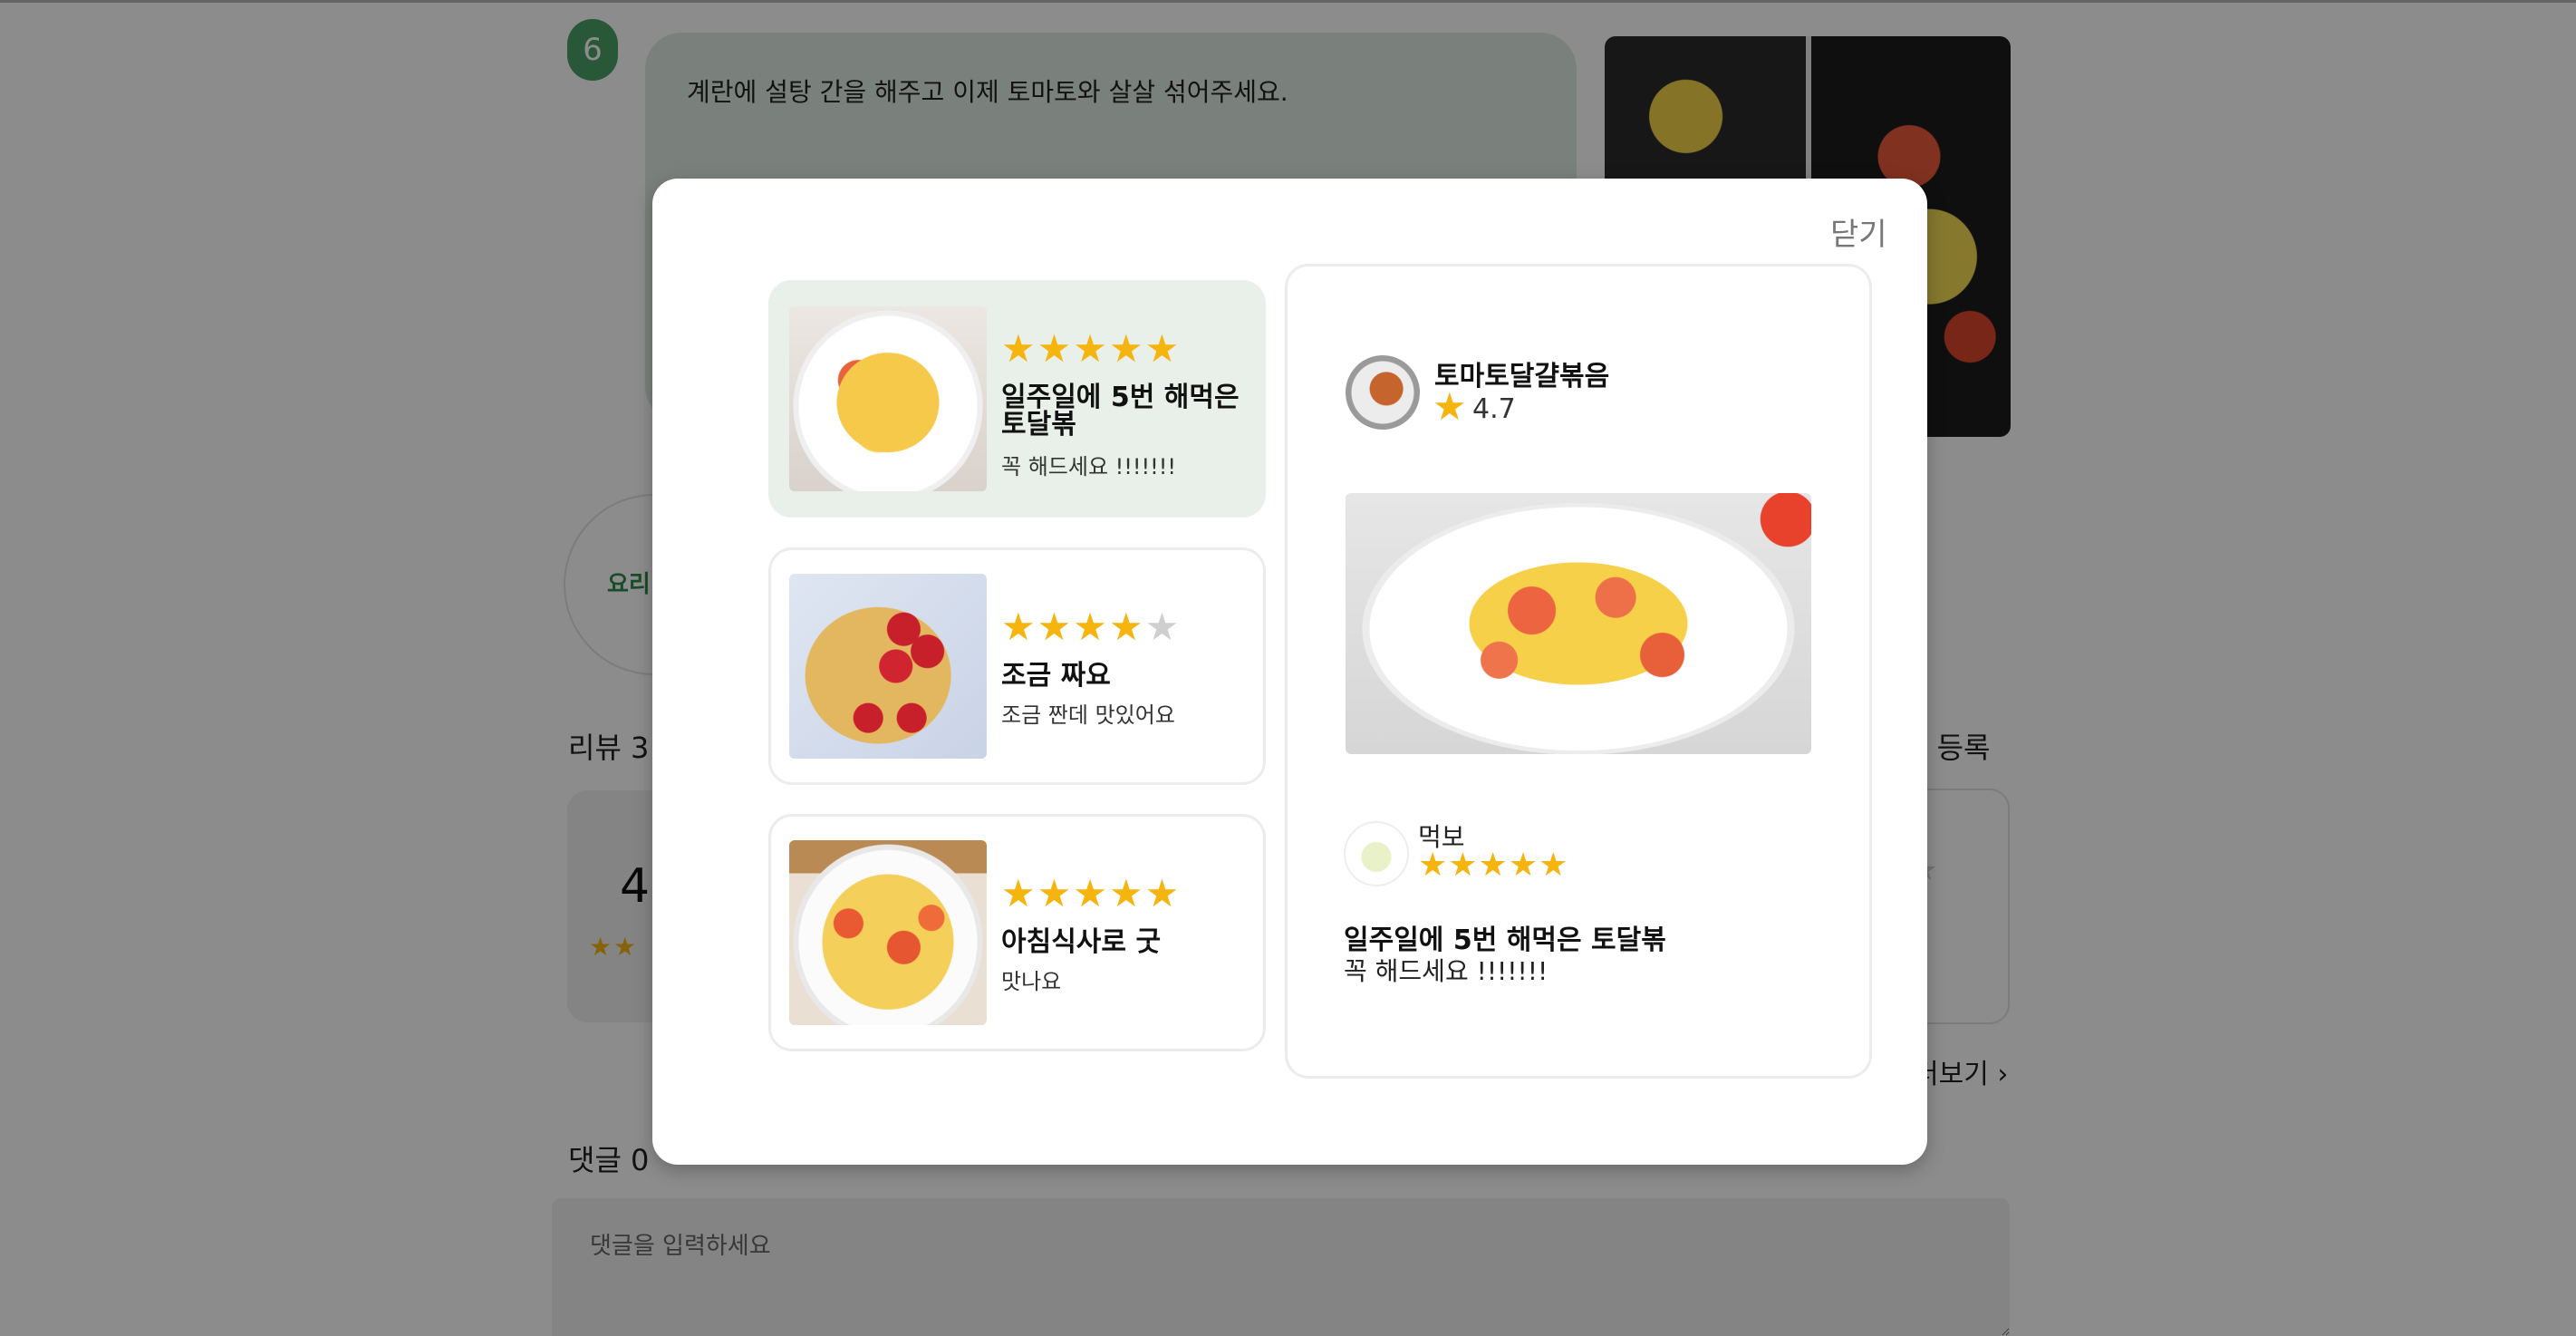  I want to click on review-title: 조금 짜요, so click(1056, 676).